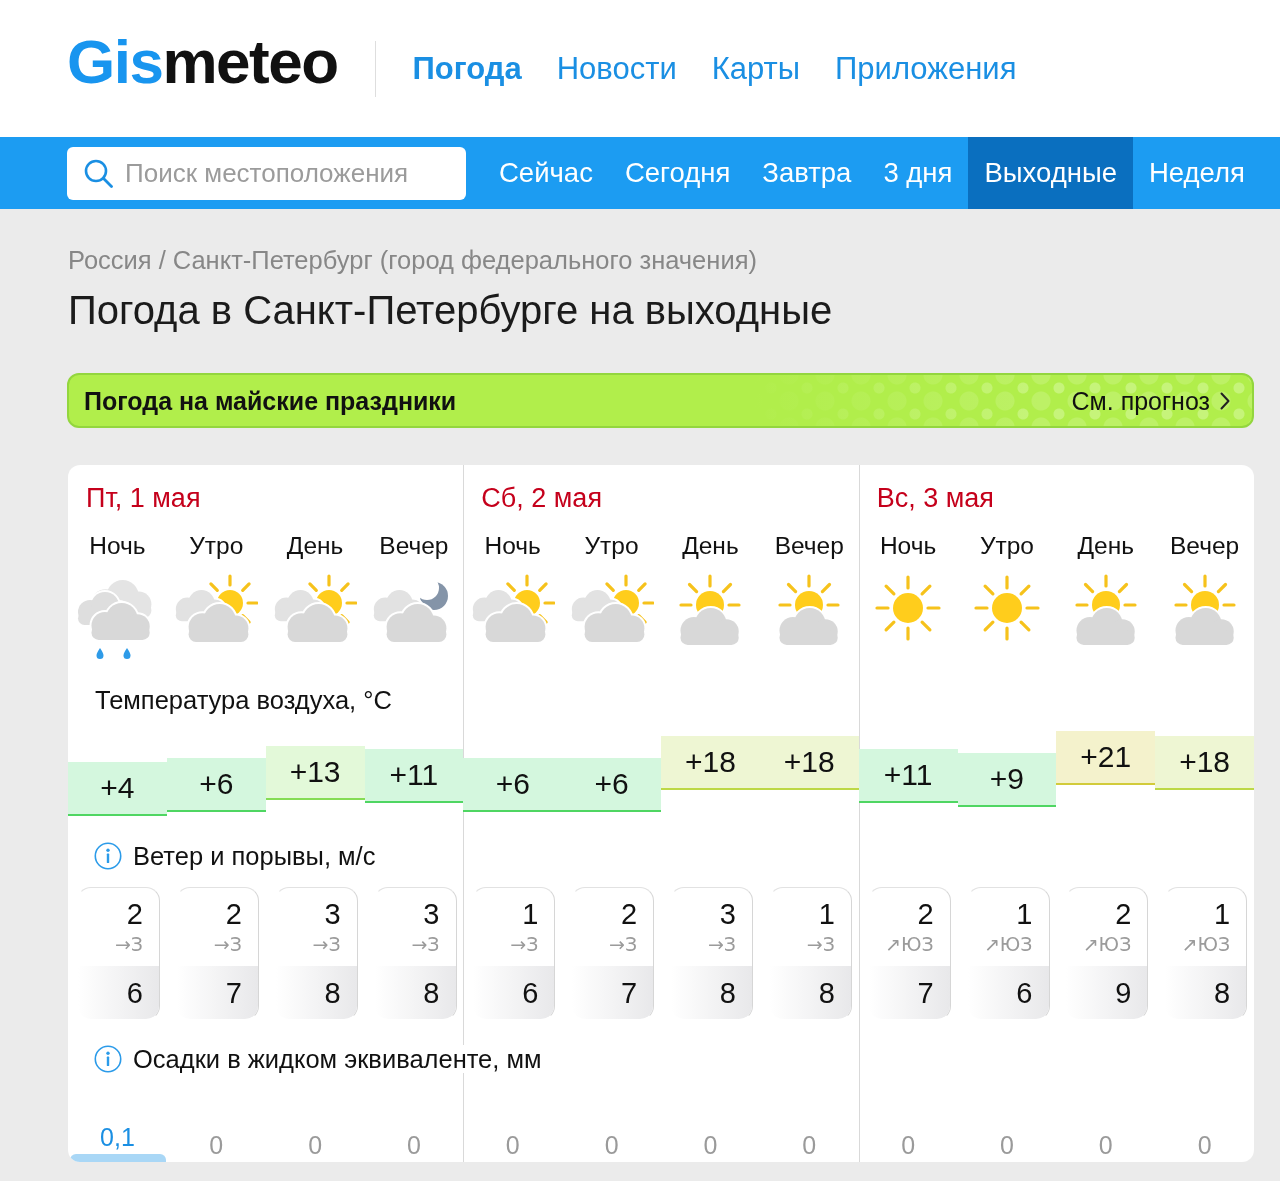 Image resolution: width=1280 pixels, height=1181 pixels. I want to click on day-date: Вс, 3 мая, so click(935, 498).